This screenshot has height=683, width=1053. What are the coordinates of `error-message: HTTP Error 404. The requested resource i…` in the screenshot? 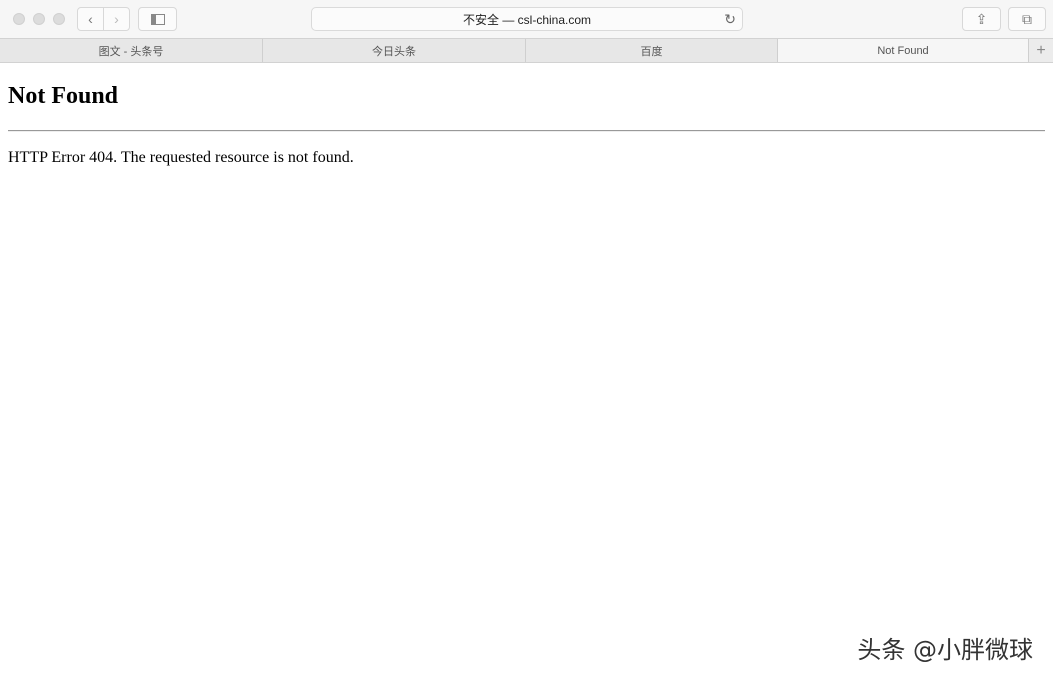 It's located at (181, 157).